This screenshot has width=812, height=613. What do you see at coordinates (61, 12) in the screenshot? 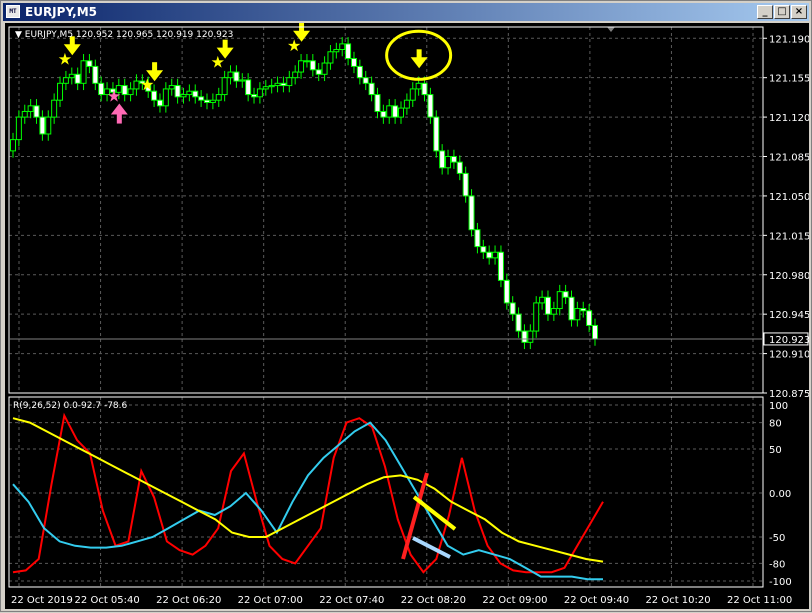
I see `window-title: EURJPY,M5` at bounding box center [61, 12].